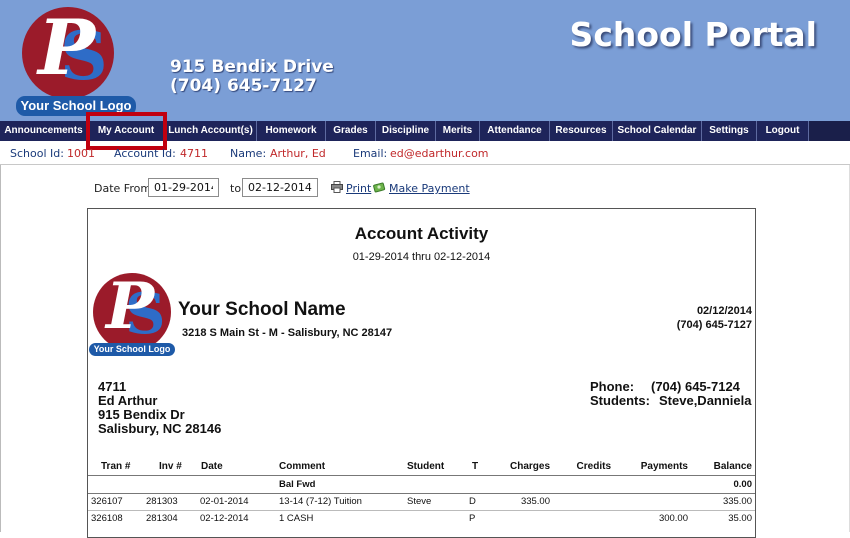  I want to click on cell-tran: 326108, so click(107, 518).